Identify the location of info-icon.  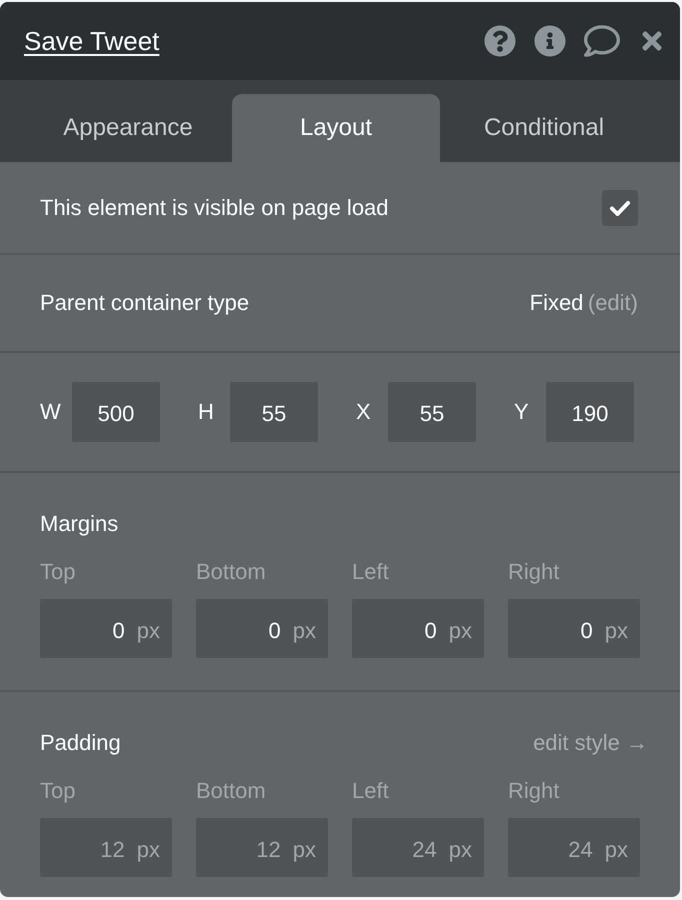
(550, 41).